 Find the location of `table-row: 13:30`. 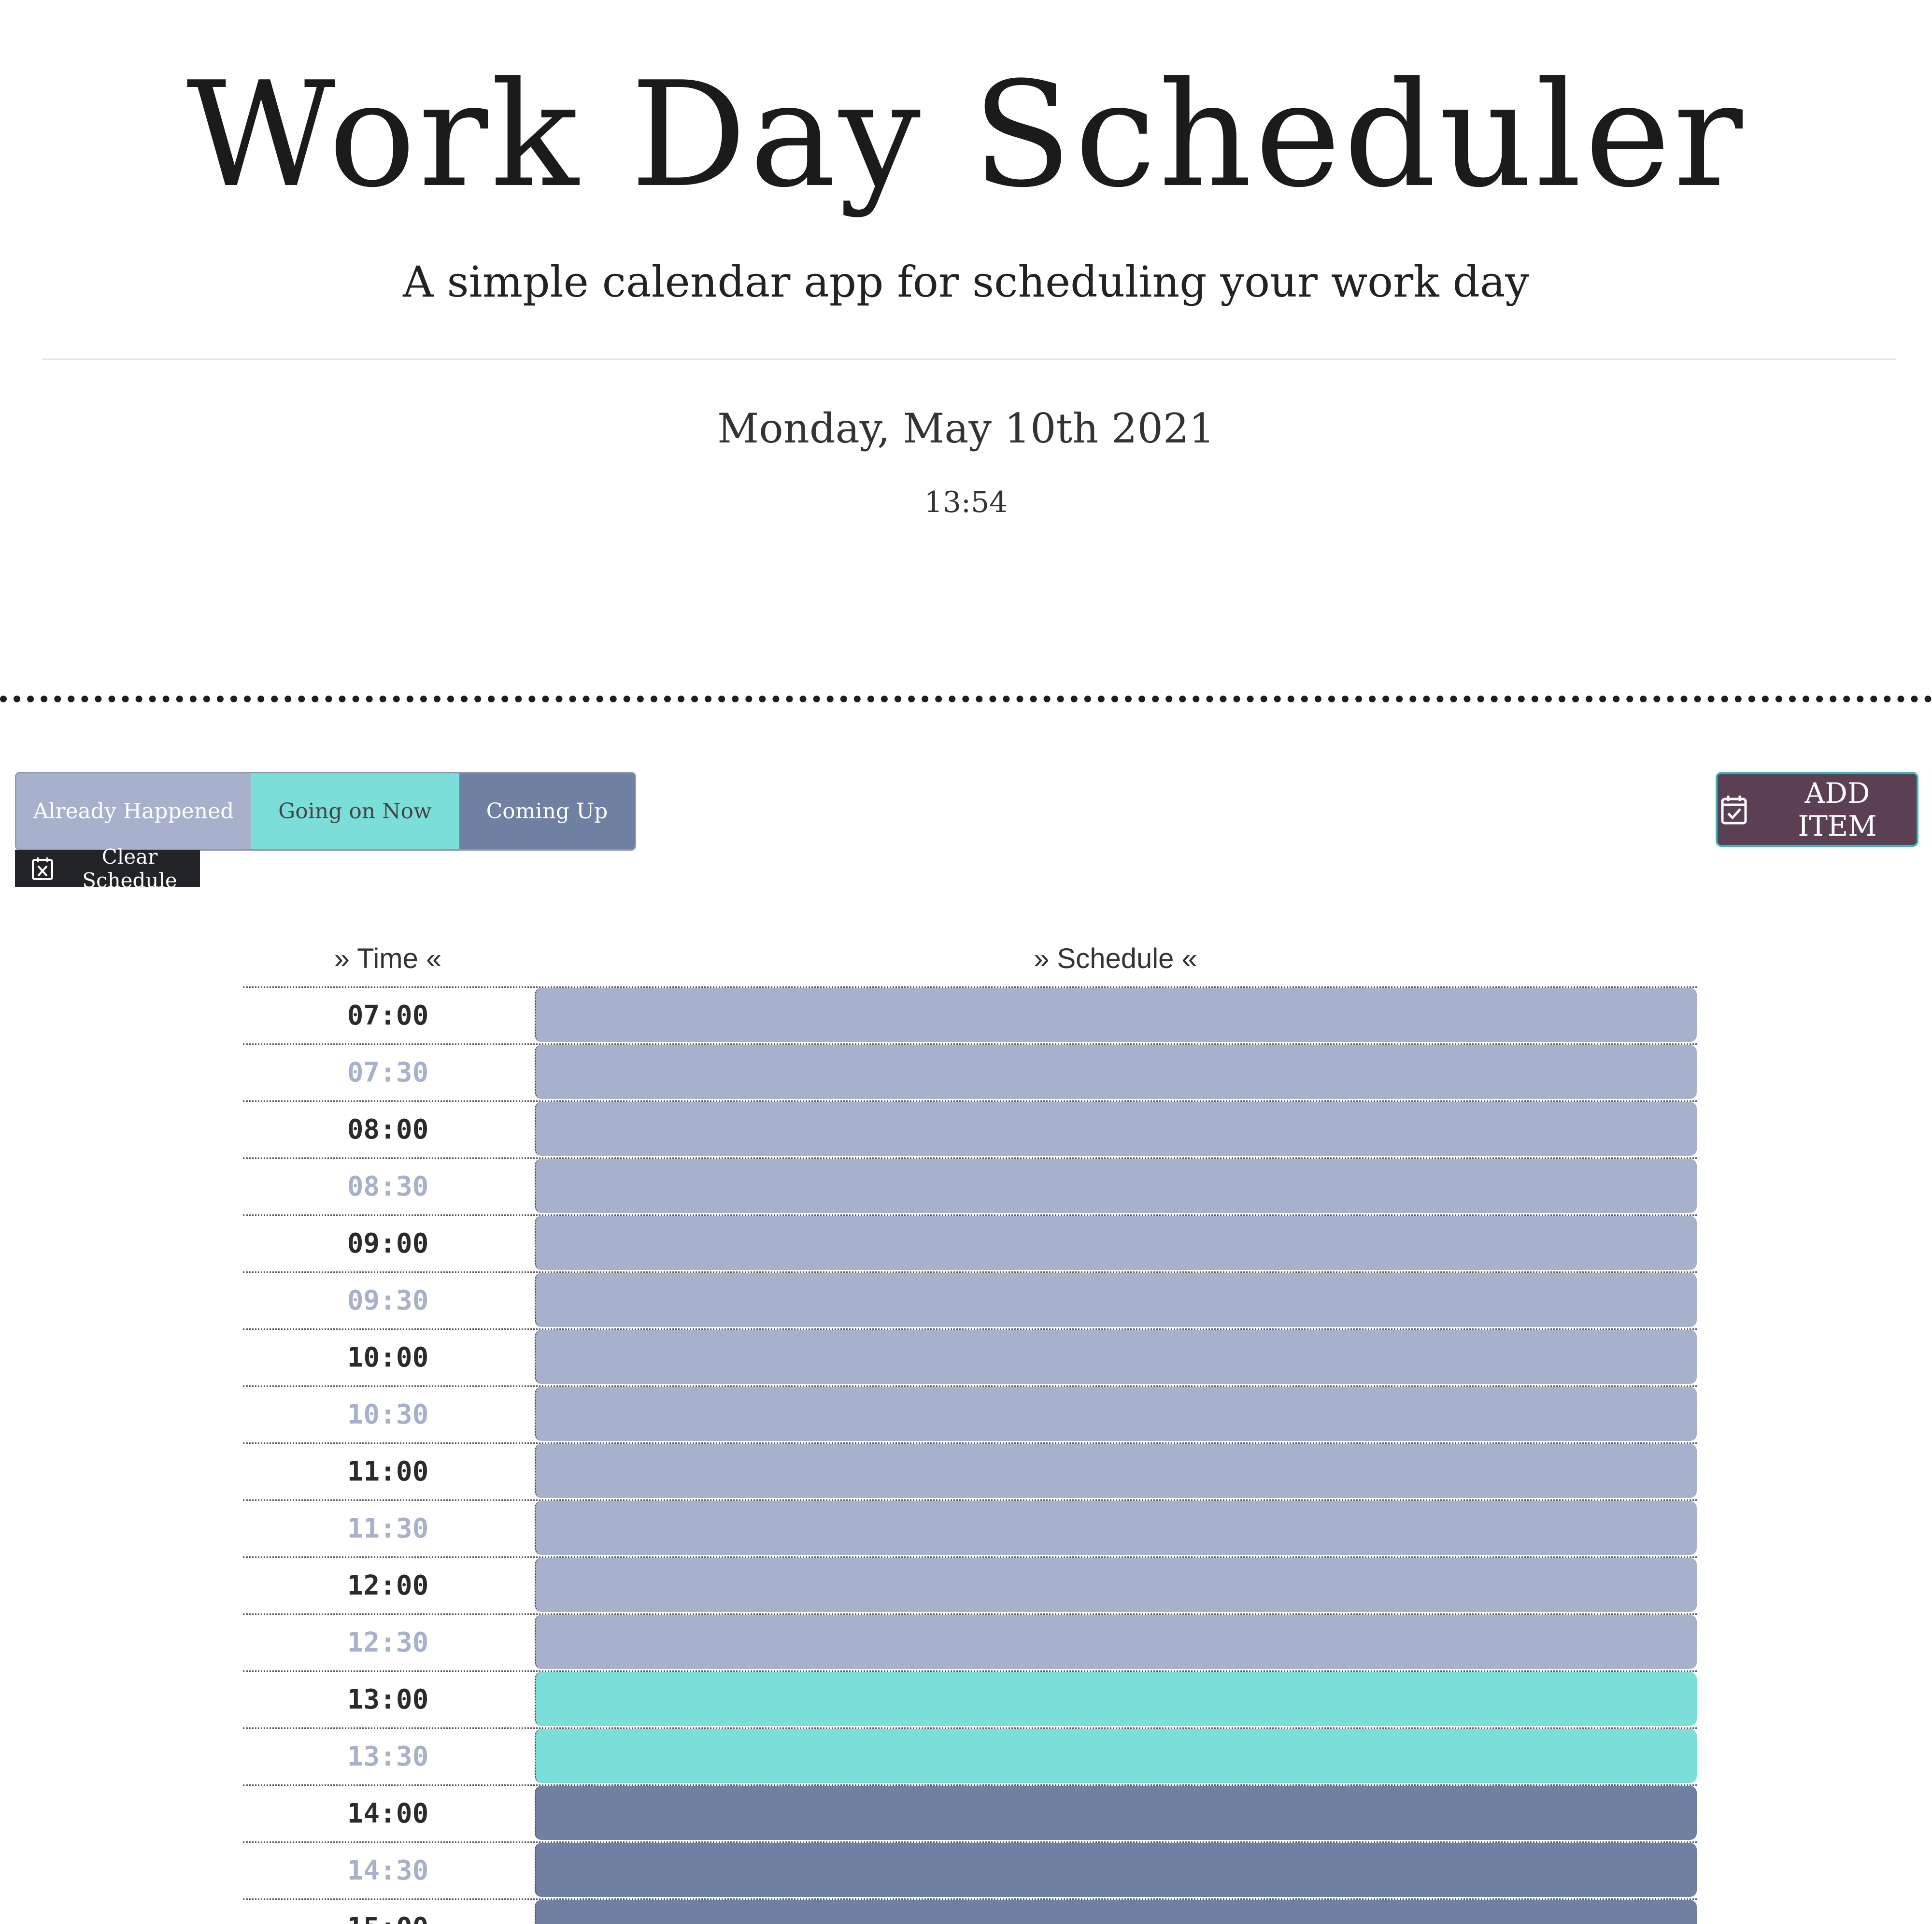

table-row: 13:30 is located at coordinates (970, 1755).